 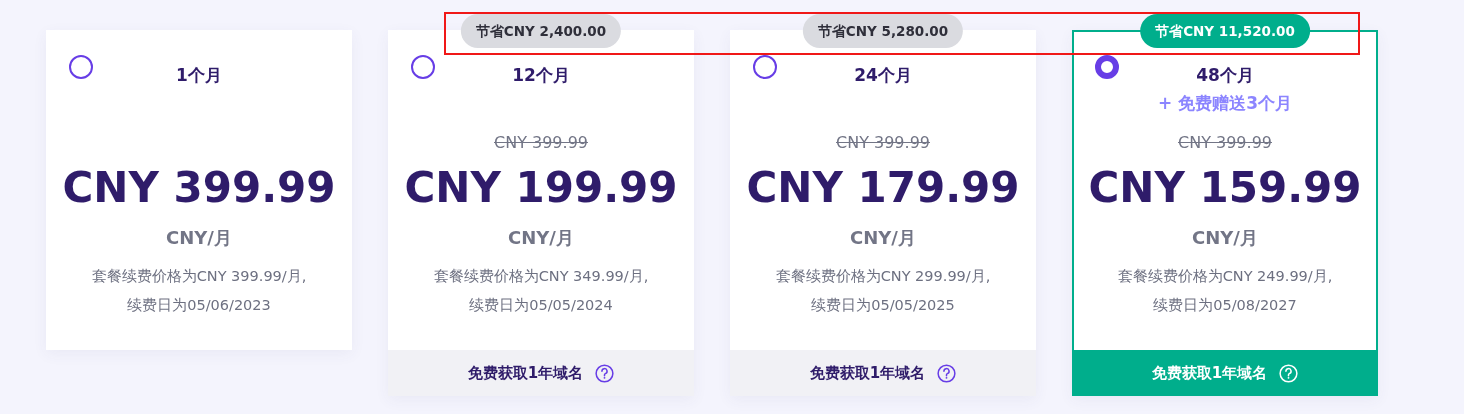 What do you see at coordinates (1225, 31) in the screenshot?
I see `savings-badge: 节省CNY 11,520.00` at bounding box center [1225, 31].